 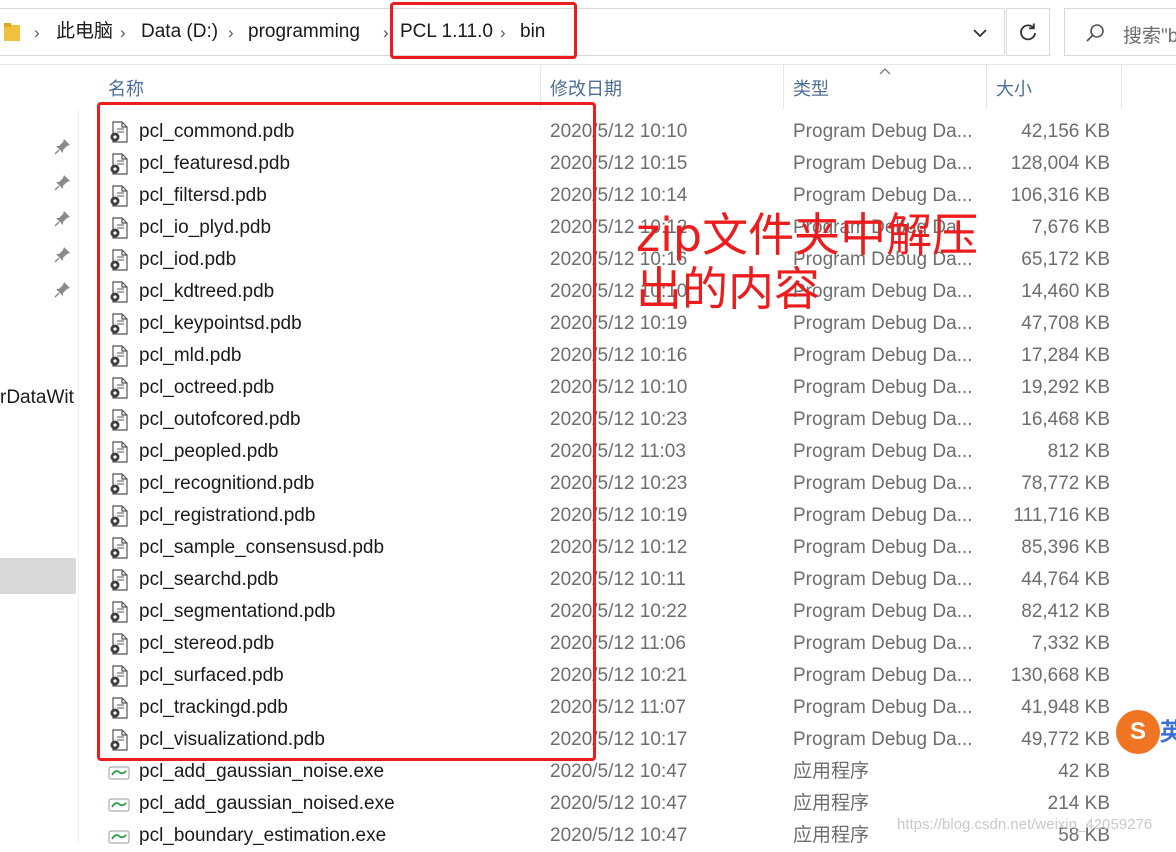 I want to click on refresh-button, so click(x=1028, y=32).